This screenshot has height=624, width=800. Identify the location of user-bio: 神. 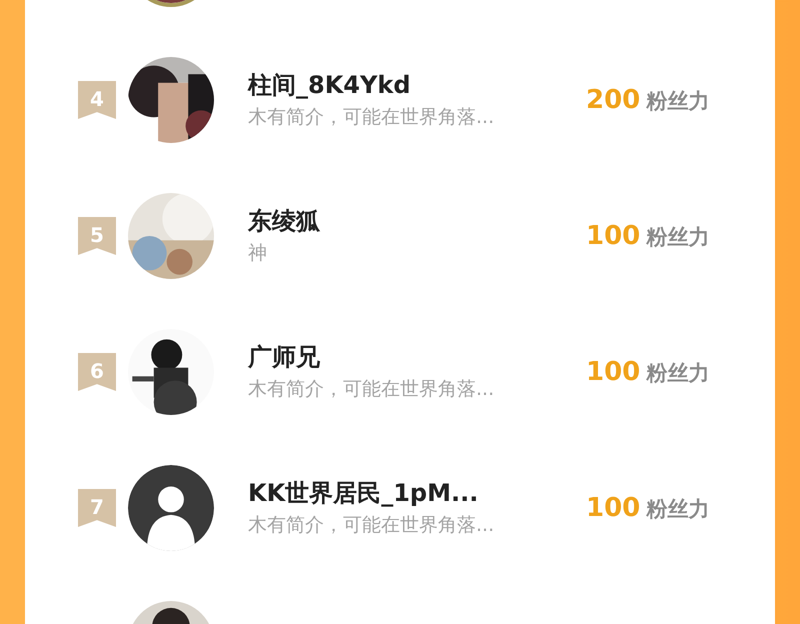
(258, 253).